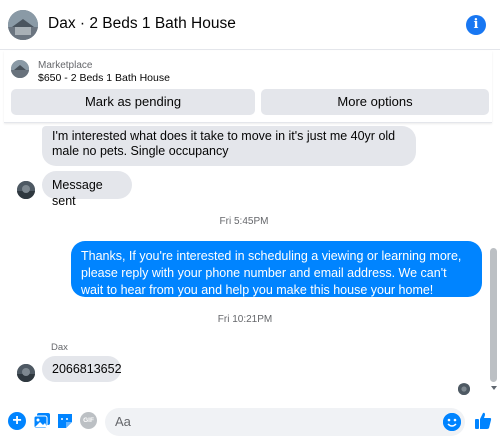 The width and height of the screenshot is (500, 441). Describe the element at coordinates (245, 319) in the screenshot. I see `timestamp: Fri 10:21PM` at that location.